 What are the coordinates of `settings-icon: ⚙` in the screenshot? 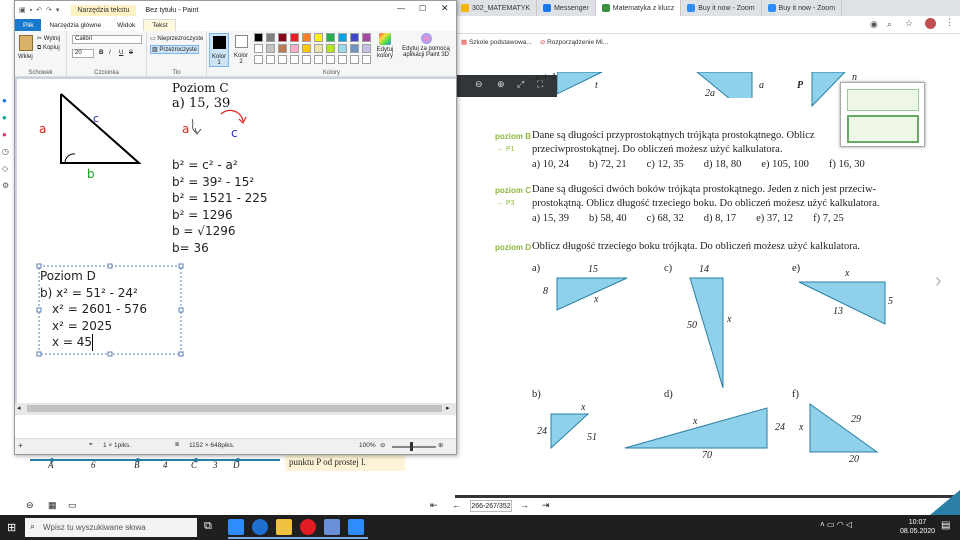 It's located at (8, 185).